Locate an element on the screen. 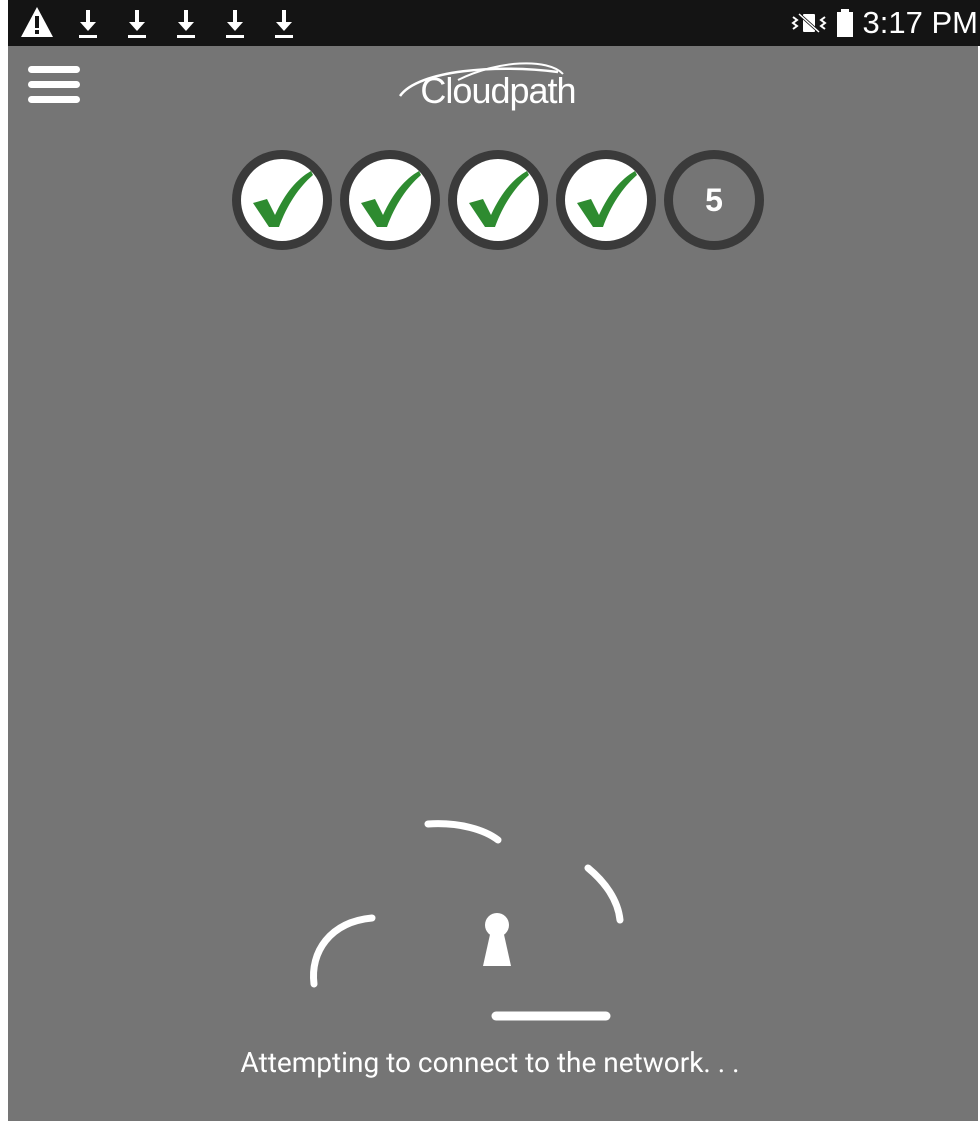 The width and height of the screenshot is (980, 1121). keyhole-icon is located at coordinates (497, 939).